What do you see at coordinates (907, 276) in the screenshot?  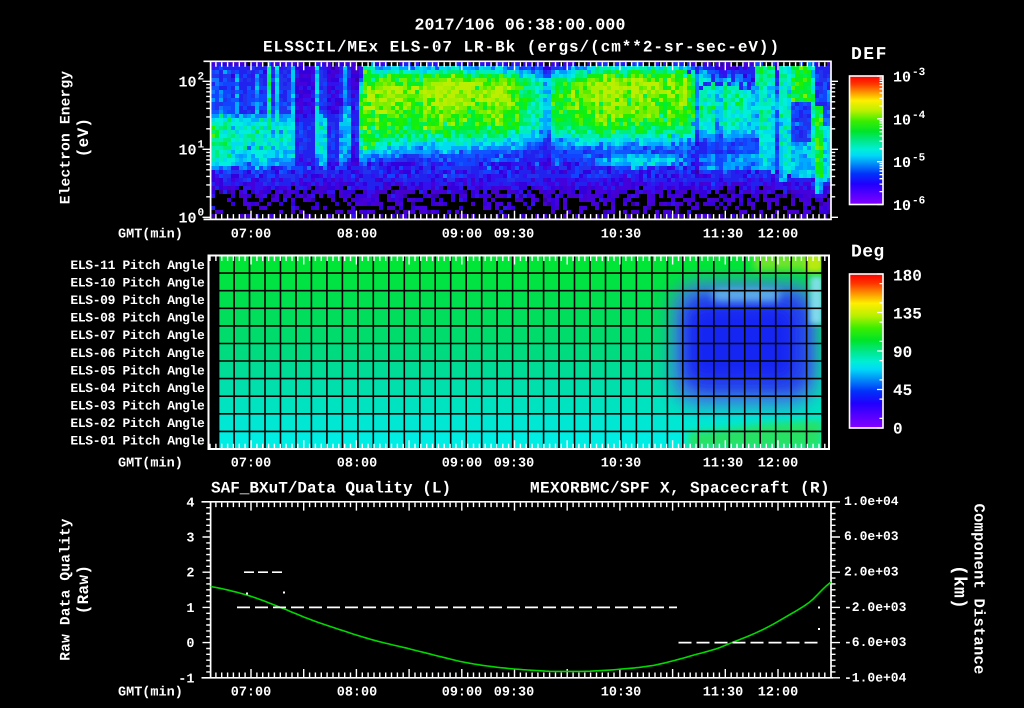 I see `svg-text: 180` at bounding box center [907, 276].